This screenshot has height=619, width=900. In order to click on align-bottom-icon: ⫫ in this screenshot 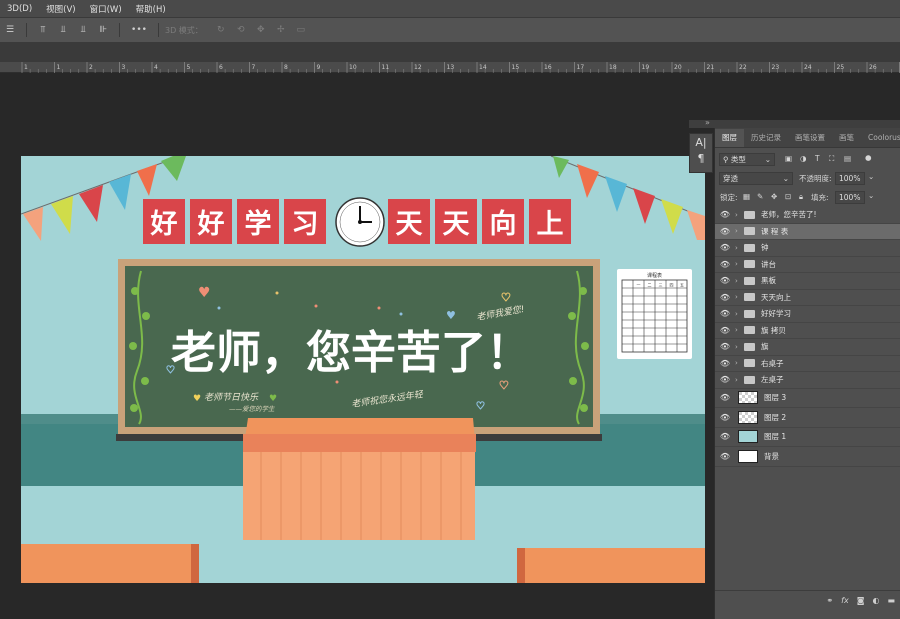, I will do `click(83, 30)`.